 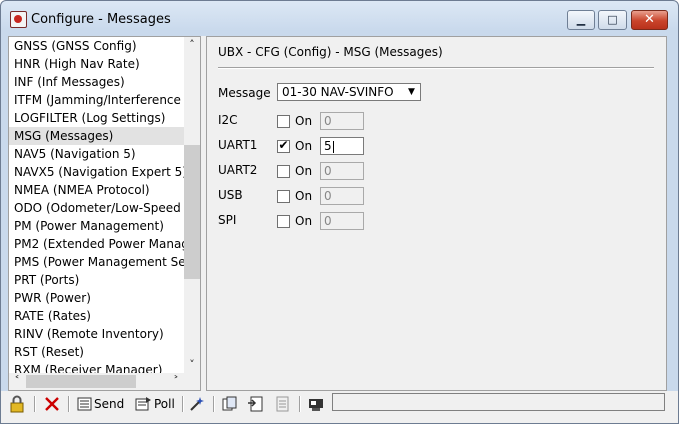 What do you see at coordinates (238, 170) in the screenshot?
I see `port-label: UART2` at bounding box center [238, 170].